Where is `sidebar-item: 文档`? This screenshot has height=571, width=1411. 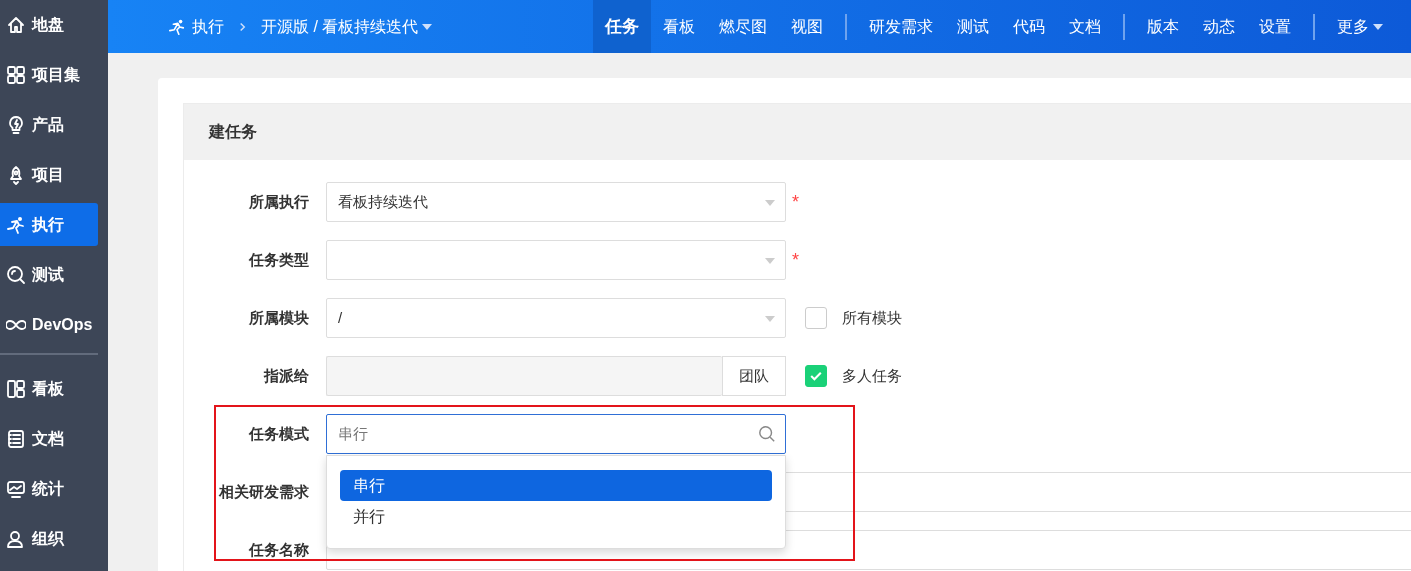
sidebar-item: 文档 is located at coordinates (49, 438).